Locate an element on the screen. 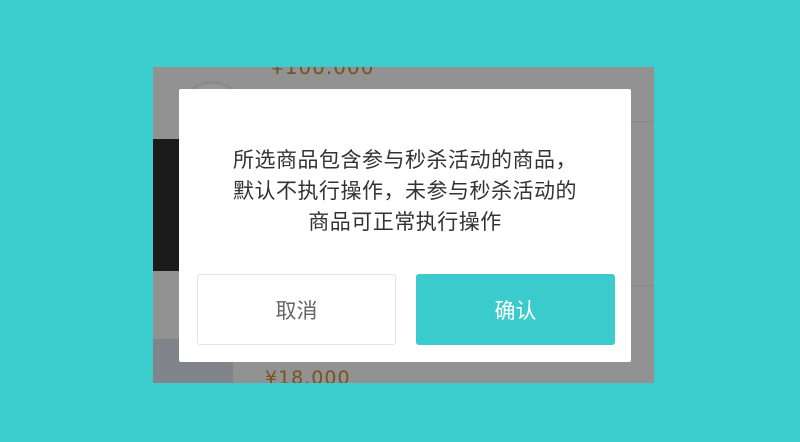  dialog-message-line: 所选商品包含参与秒杀活动的商品， is located at coordinates (405, 160).